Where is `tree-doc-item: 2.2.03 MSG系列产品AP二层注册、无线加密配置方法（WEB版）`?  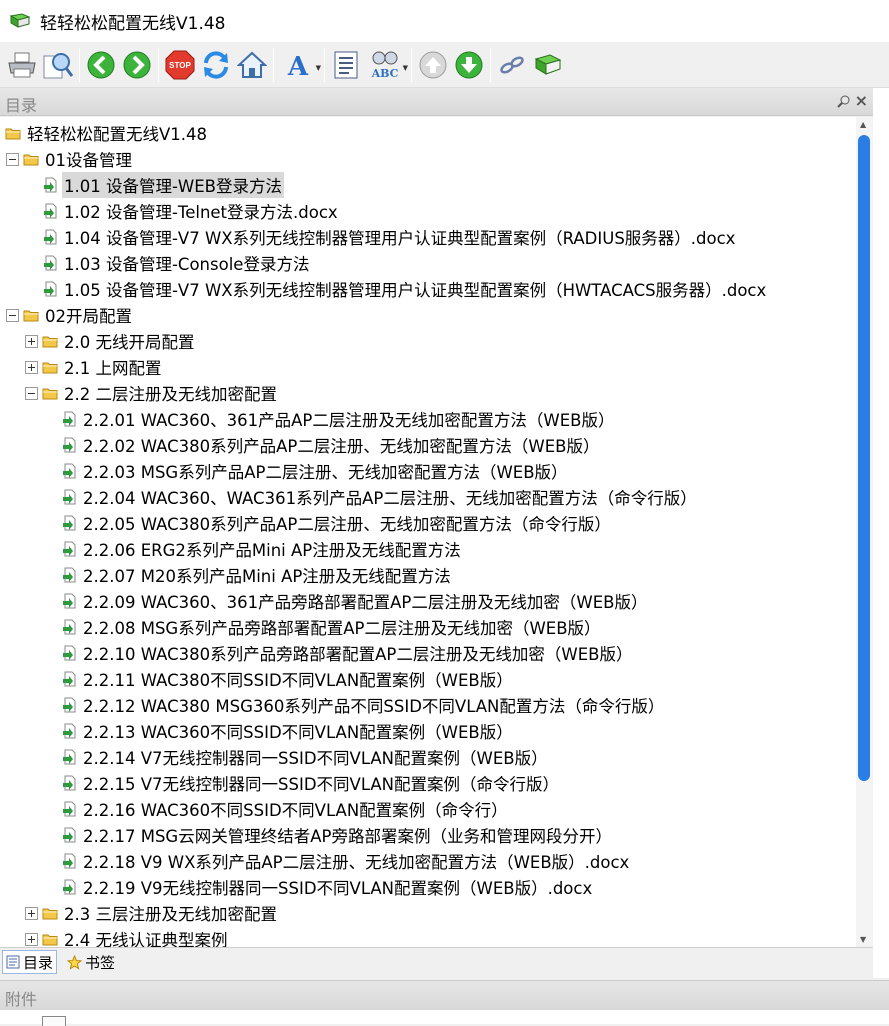
tree-doc-item: 2.2.03 MSG系列产品AP二层注册、无线加密配置方法（WEB版） is located at coordinates (316, 471).